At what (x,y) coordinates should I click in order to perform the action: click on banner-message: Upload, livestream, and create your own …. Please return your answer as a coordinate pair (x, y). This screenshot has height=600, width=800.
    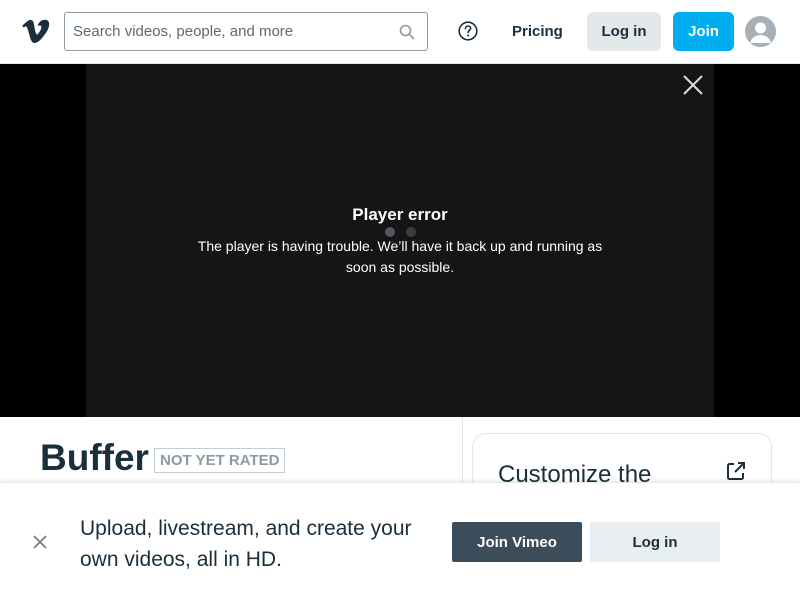
    Looking at the image, I should click on (246, 544).